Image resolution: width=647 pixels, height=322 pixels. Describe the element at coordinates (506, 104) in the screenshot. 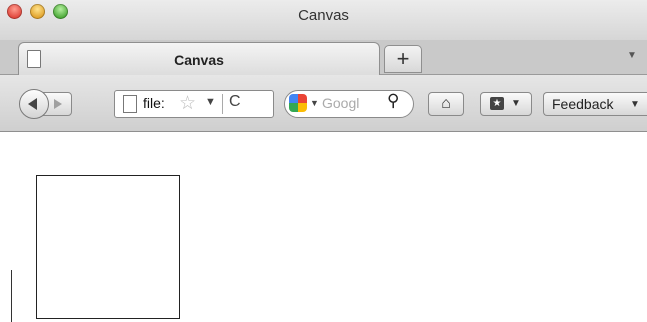

I see `bookmarks-button: ★ ▼` at that location.